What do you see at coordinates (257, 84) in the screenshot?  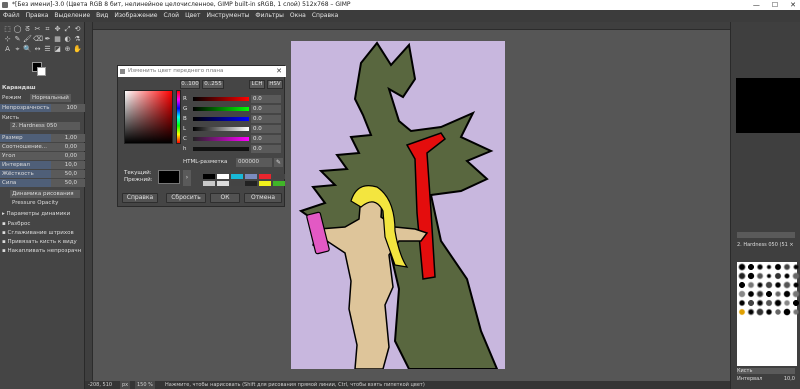 I see `lch-toggle: LCH` at bounding box center [257, 84].